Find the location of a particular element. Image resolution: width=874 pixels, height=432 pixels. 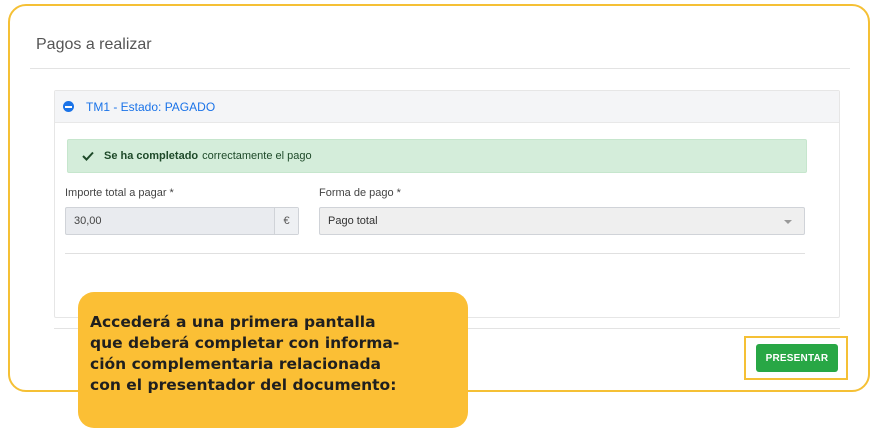

check-icon is located at coordinates (89, 156).